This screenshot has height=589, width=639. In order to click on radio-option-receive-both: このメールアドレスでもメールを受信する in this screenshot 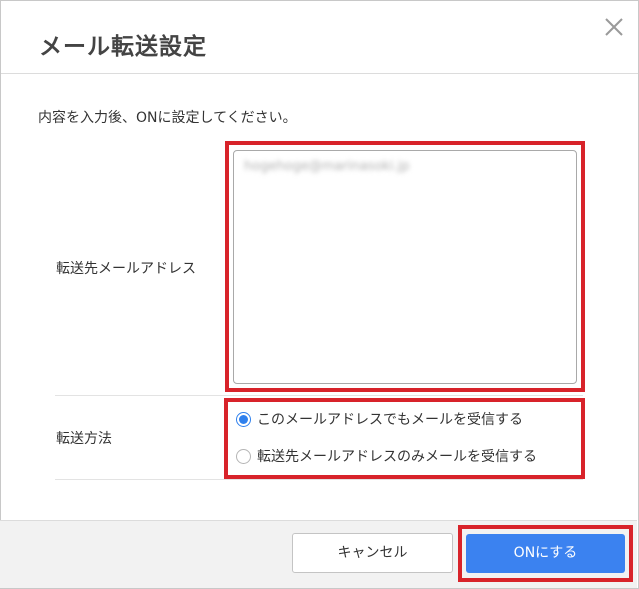, I will do `click(379, 419)`.